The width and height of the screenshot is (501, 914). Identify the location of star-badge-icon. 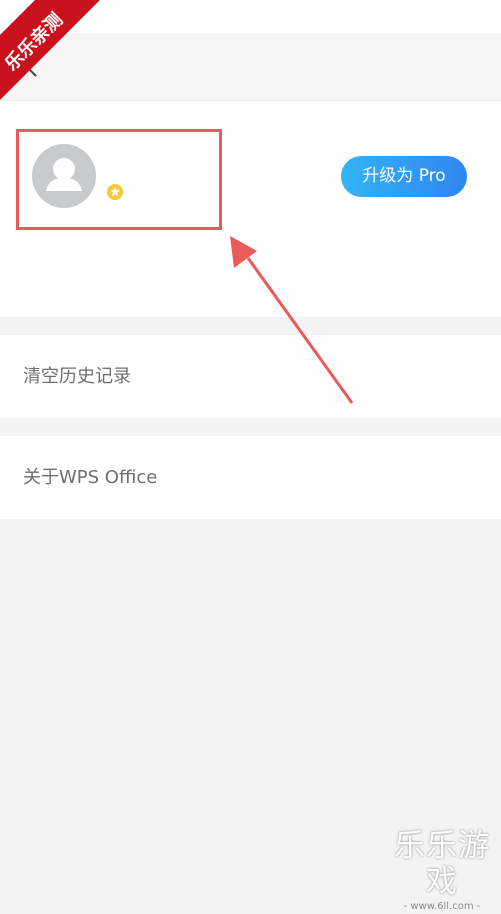
(115, 192).